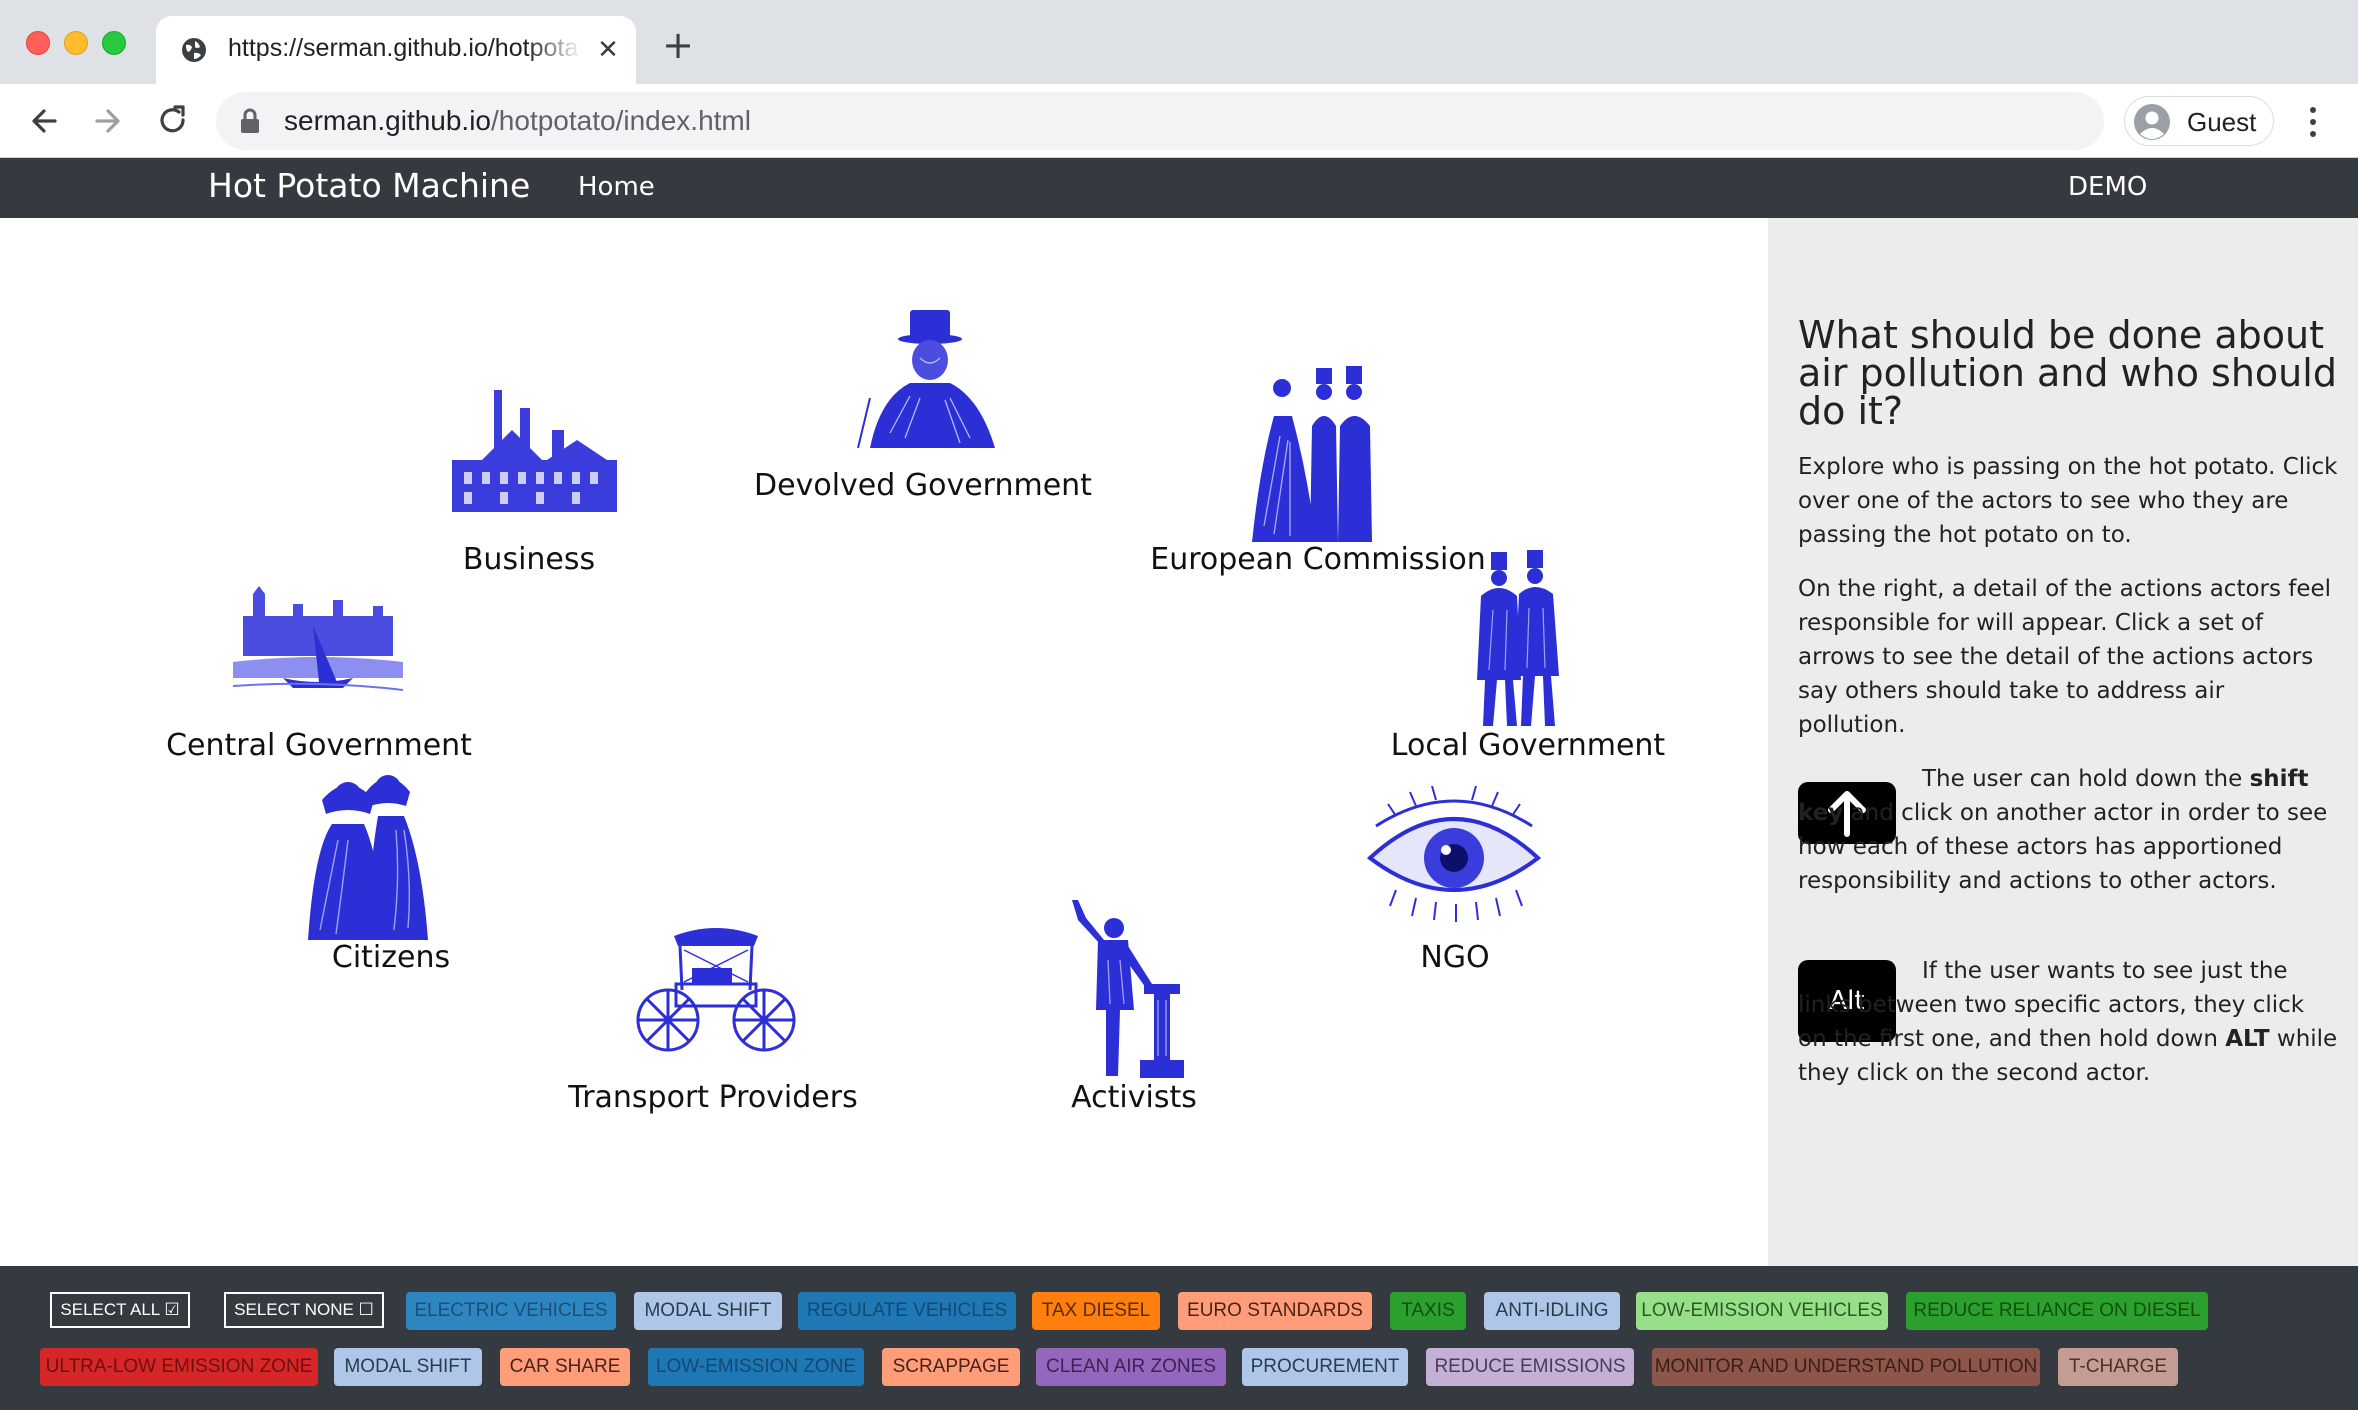 The image size is (2358, 1410). Describe the element at coordinates (565, 1367) in the screenshot. I see `filter-pill-car-share: CAR SHARE` at that location.